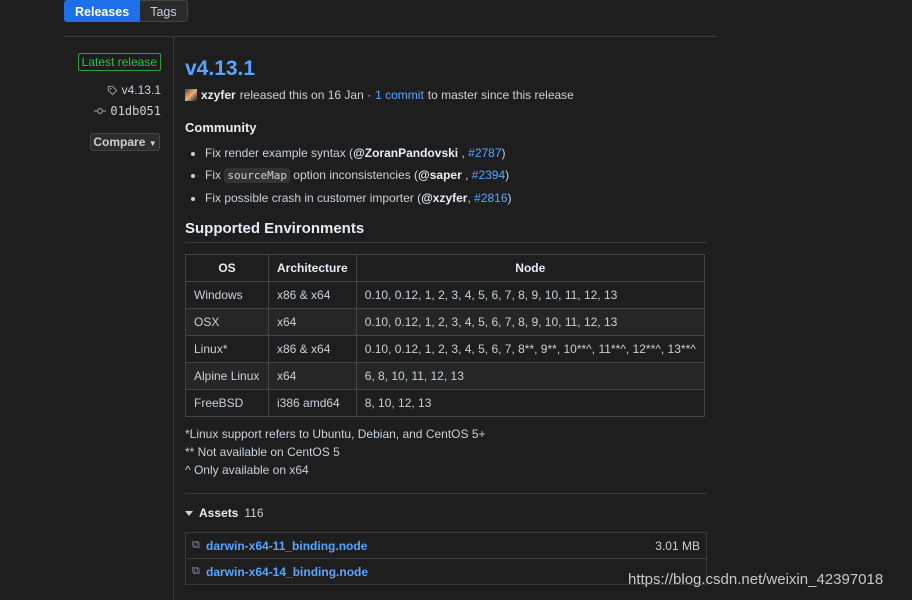 Image resolution: width=912 pixels, height=600 pixels. I want to click on assets-count: 116, so click(254, 513).